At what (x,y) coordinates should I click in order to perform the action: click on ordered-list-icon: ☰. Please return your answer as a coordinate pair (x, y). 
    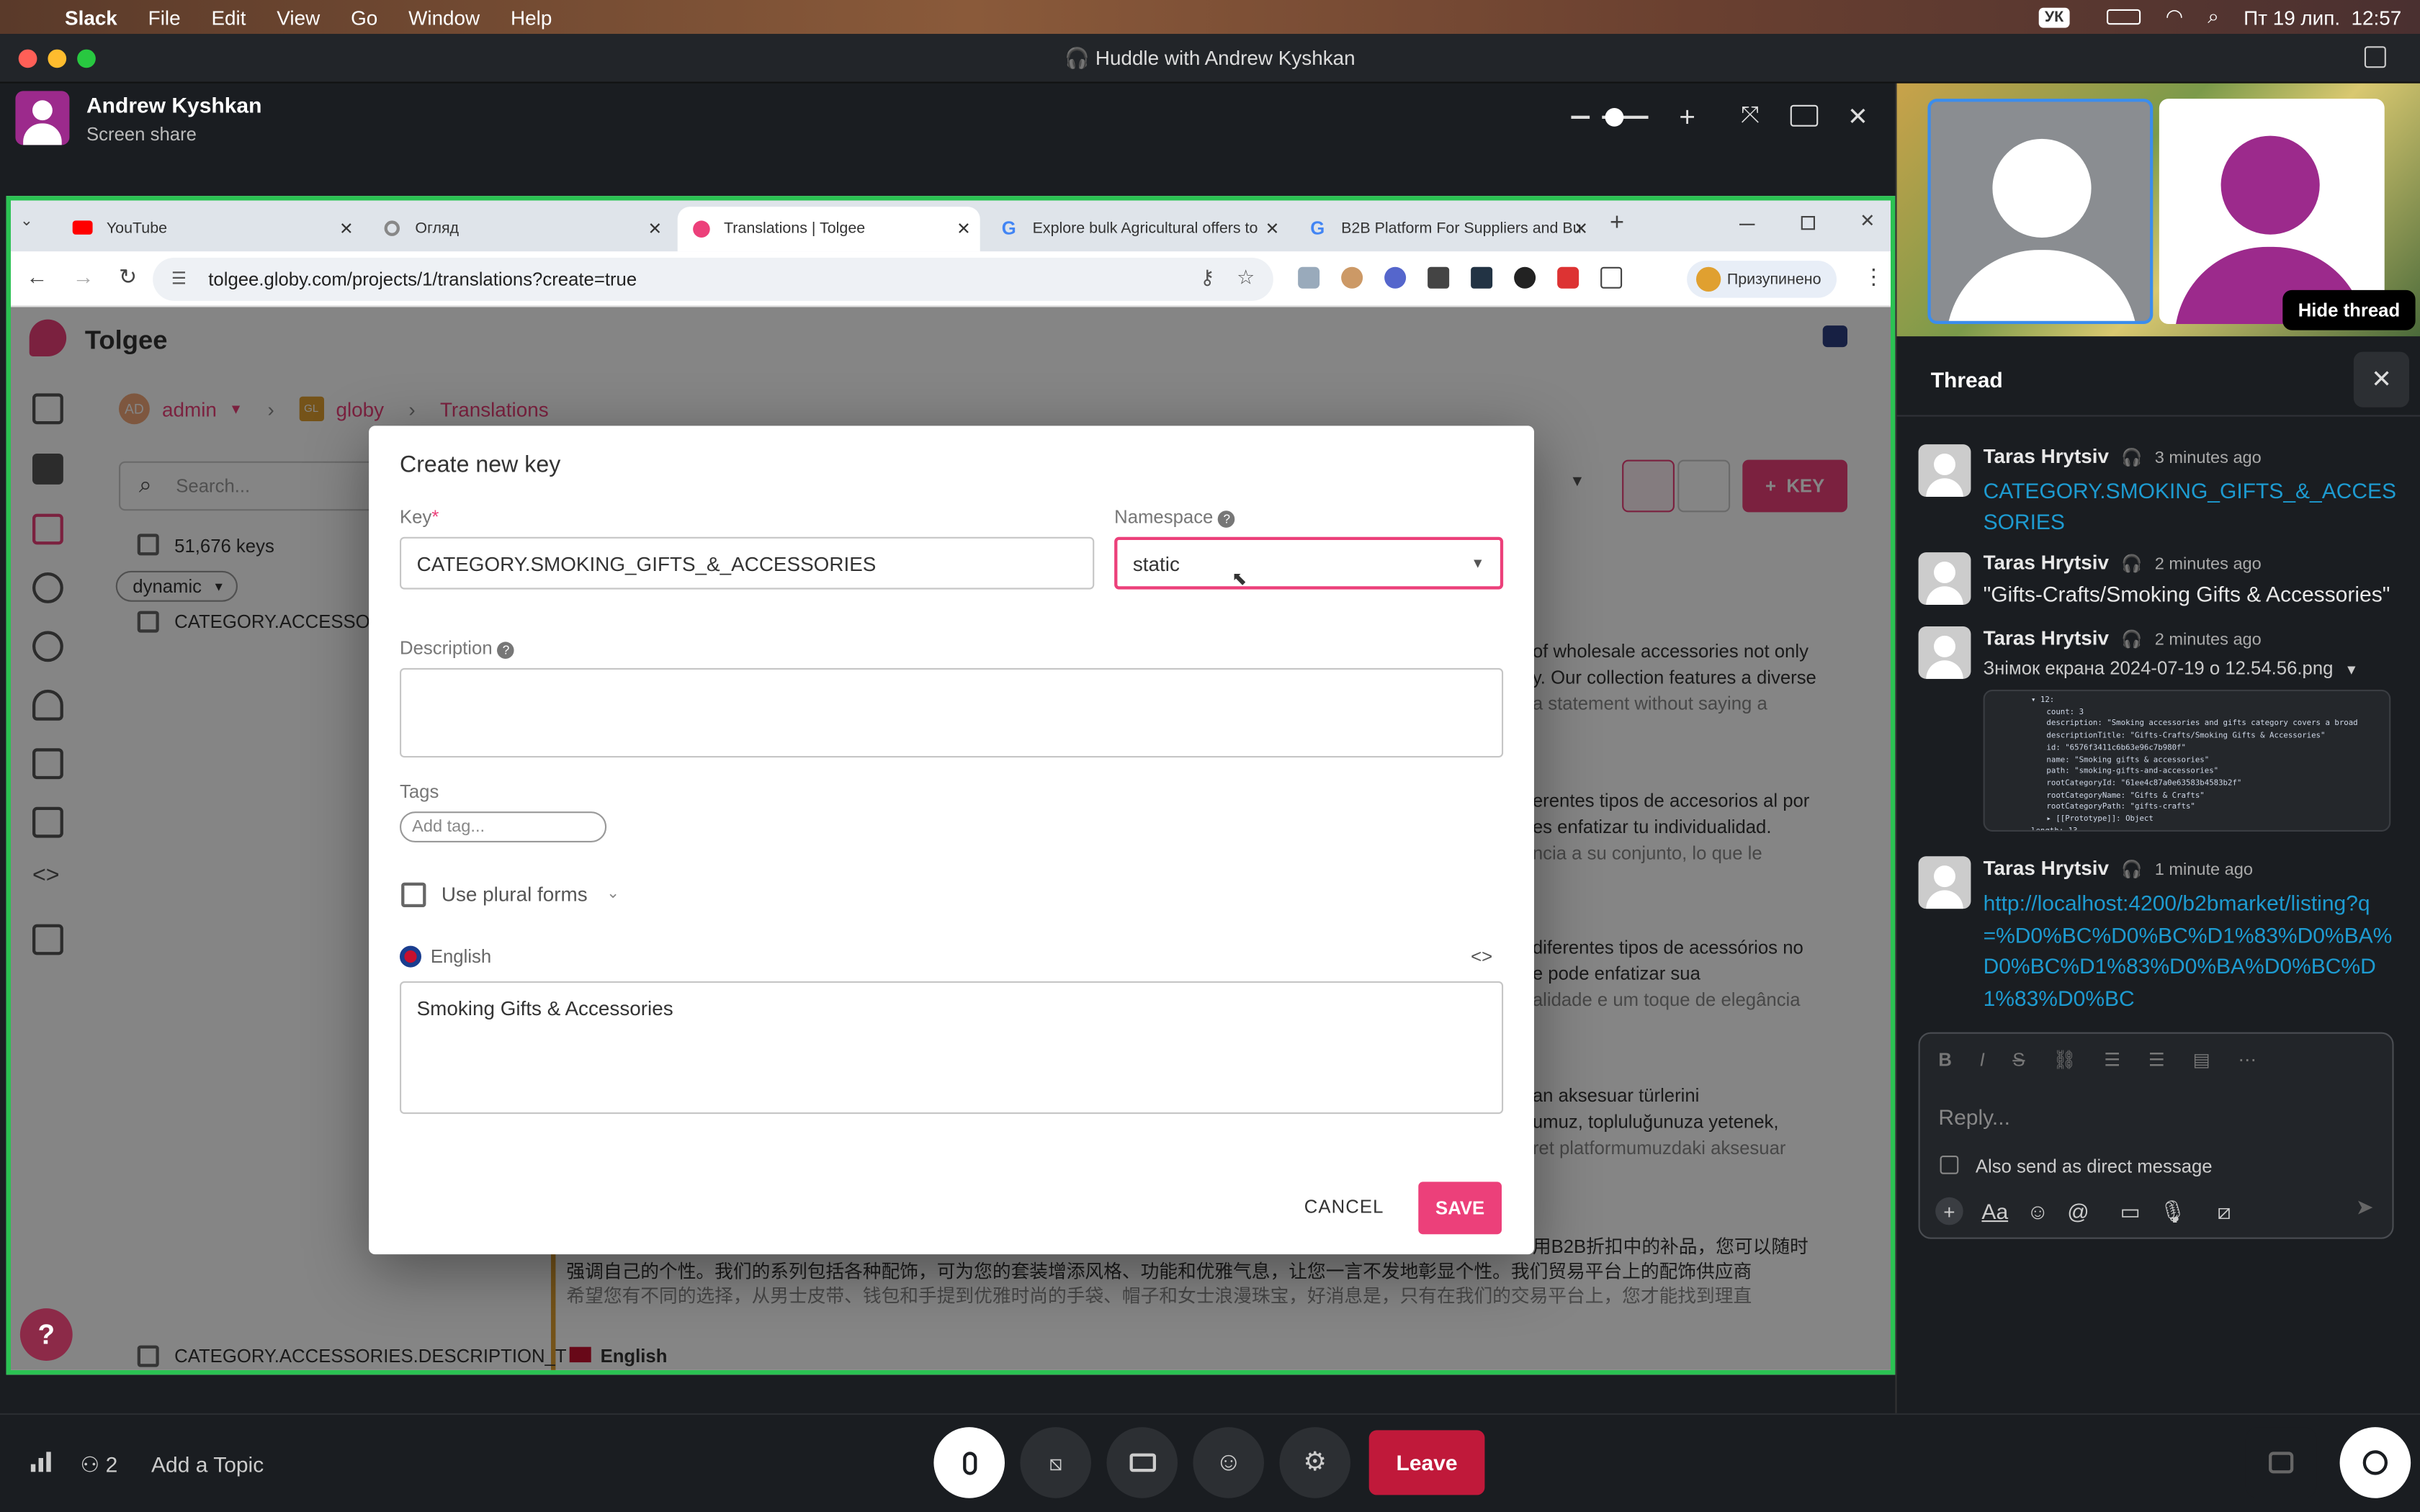
    Looking at the image, I should click on (2112, 1060).